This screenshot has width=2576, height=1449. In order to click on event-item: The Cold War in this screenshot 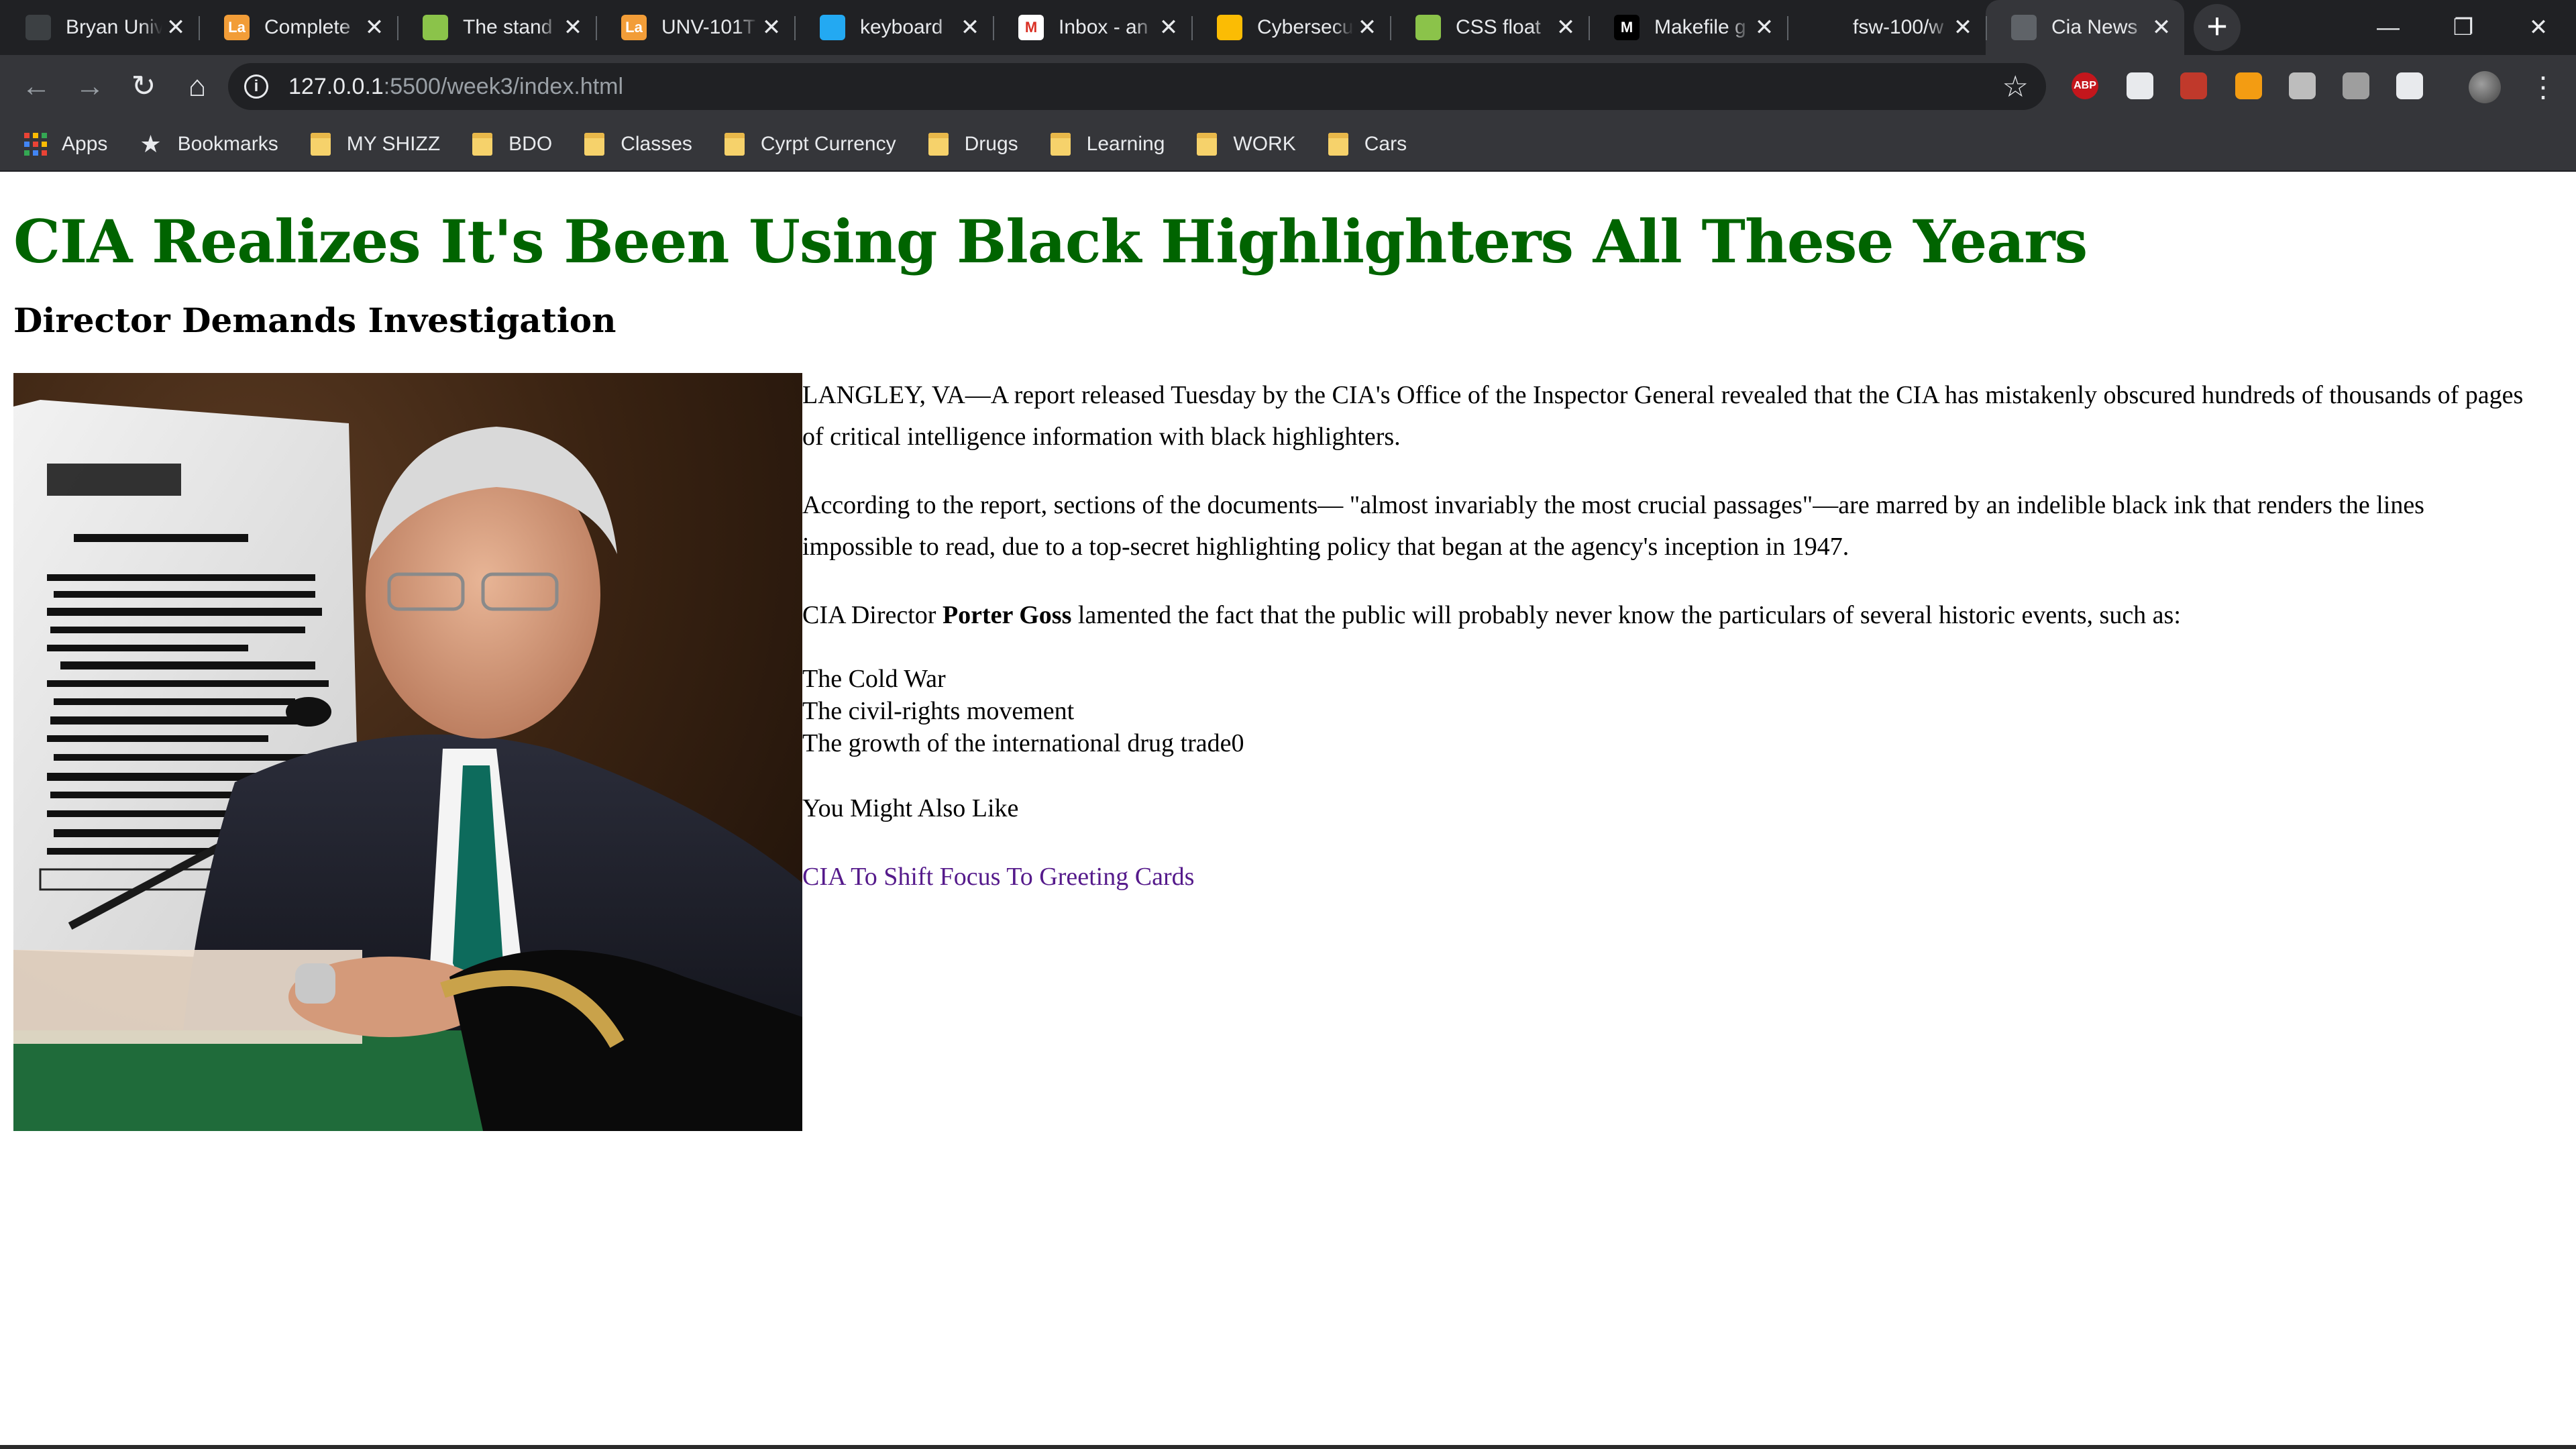, I will do `click(874, 679)`.